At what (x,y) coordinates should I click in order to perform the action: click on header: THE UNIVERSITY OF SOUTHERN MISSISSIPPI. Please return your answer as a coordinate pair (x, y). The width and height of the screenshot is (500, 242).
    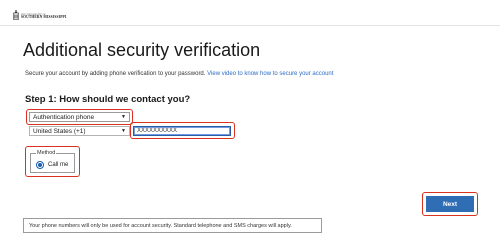
    Looking at the image, I should click on (250, 13).